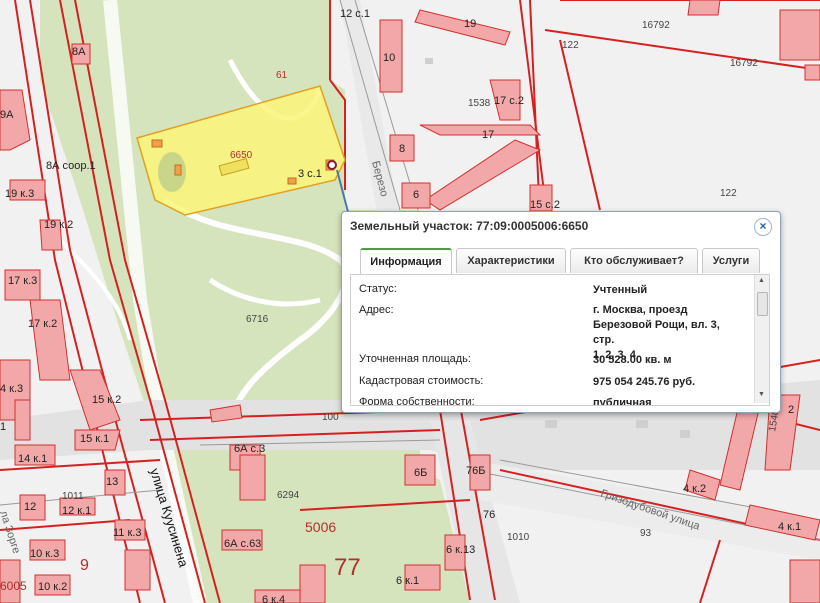 The width and height of the screenshot is (820, 603). What do you see at coordinates (106, 400) in the screenshot?
I see `label-15k2: 15 к.2` at bounding box center [106, 400].